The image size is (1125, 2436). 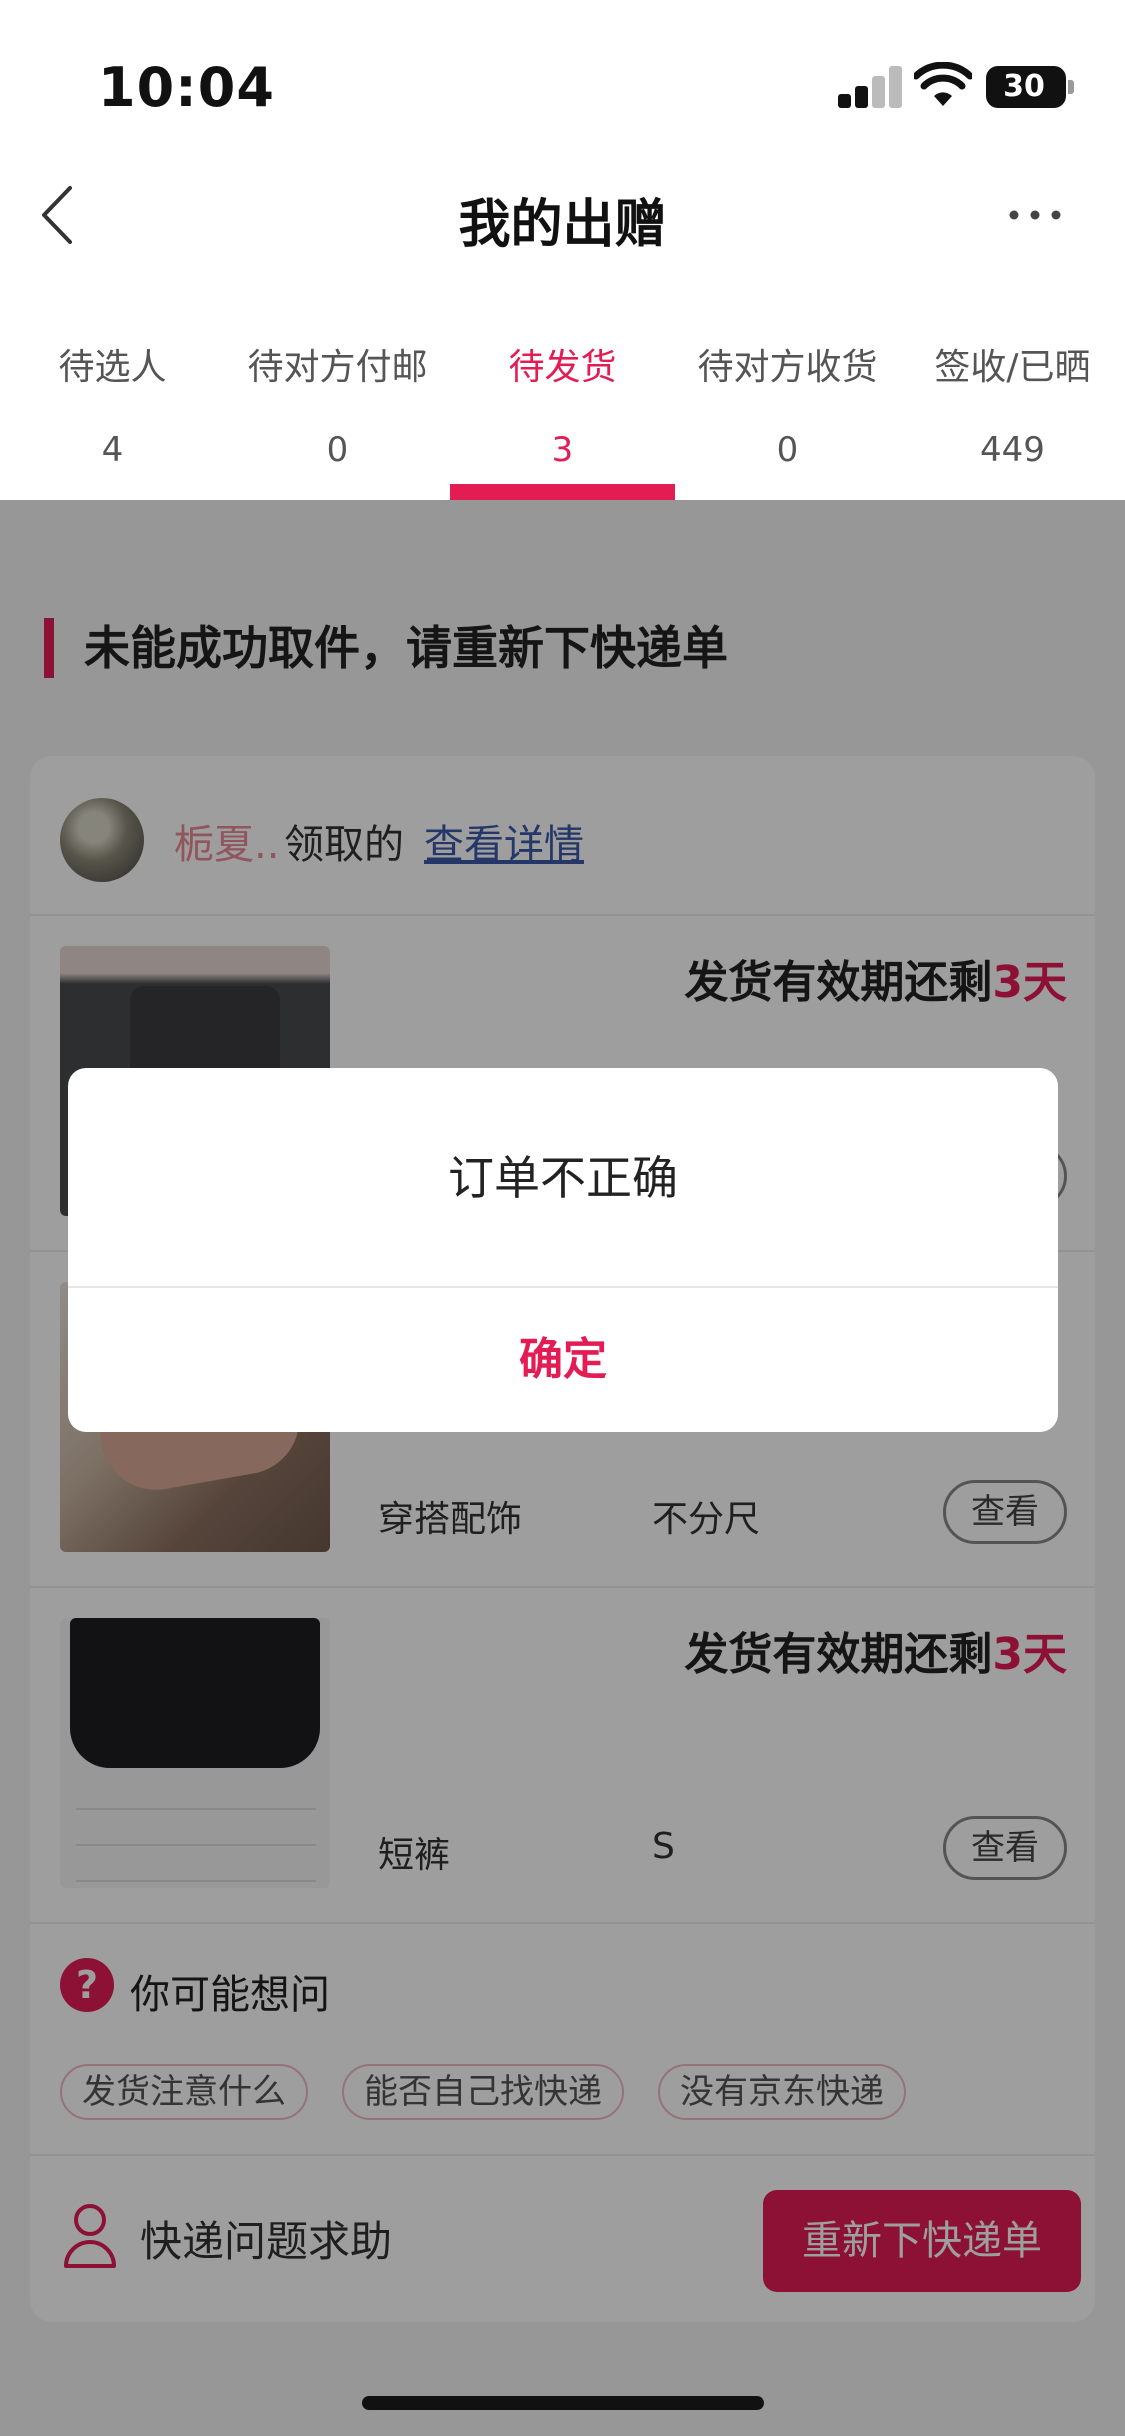 I want to click on dialog-message: 订单不正确, so click(x=563, y=1178).